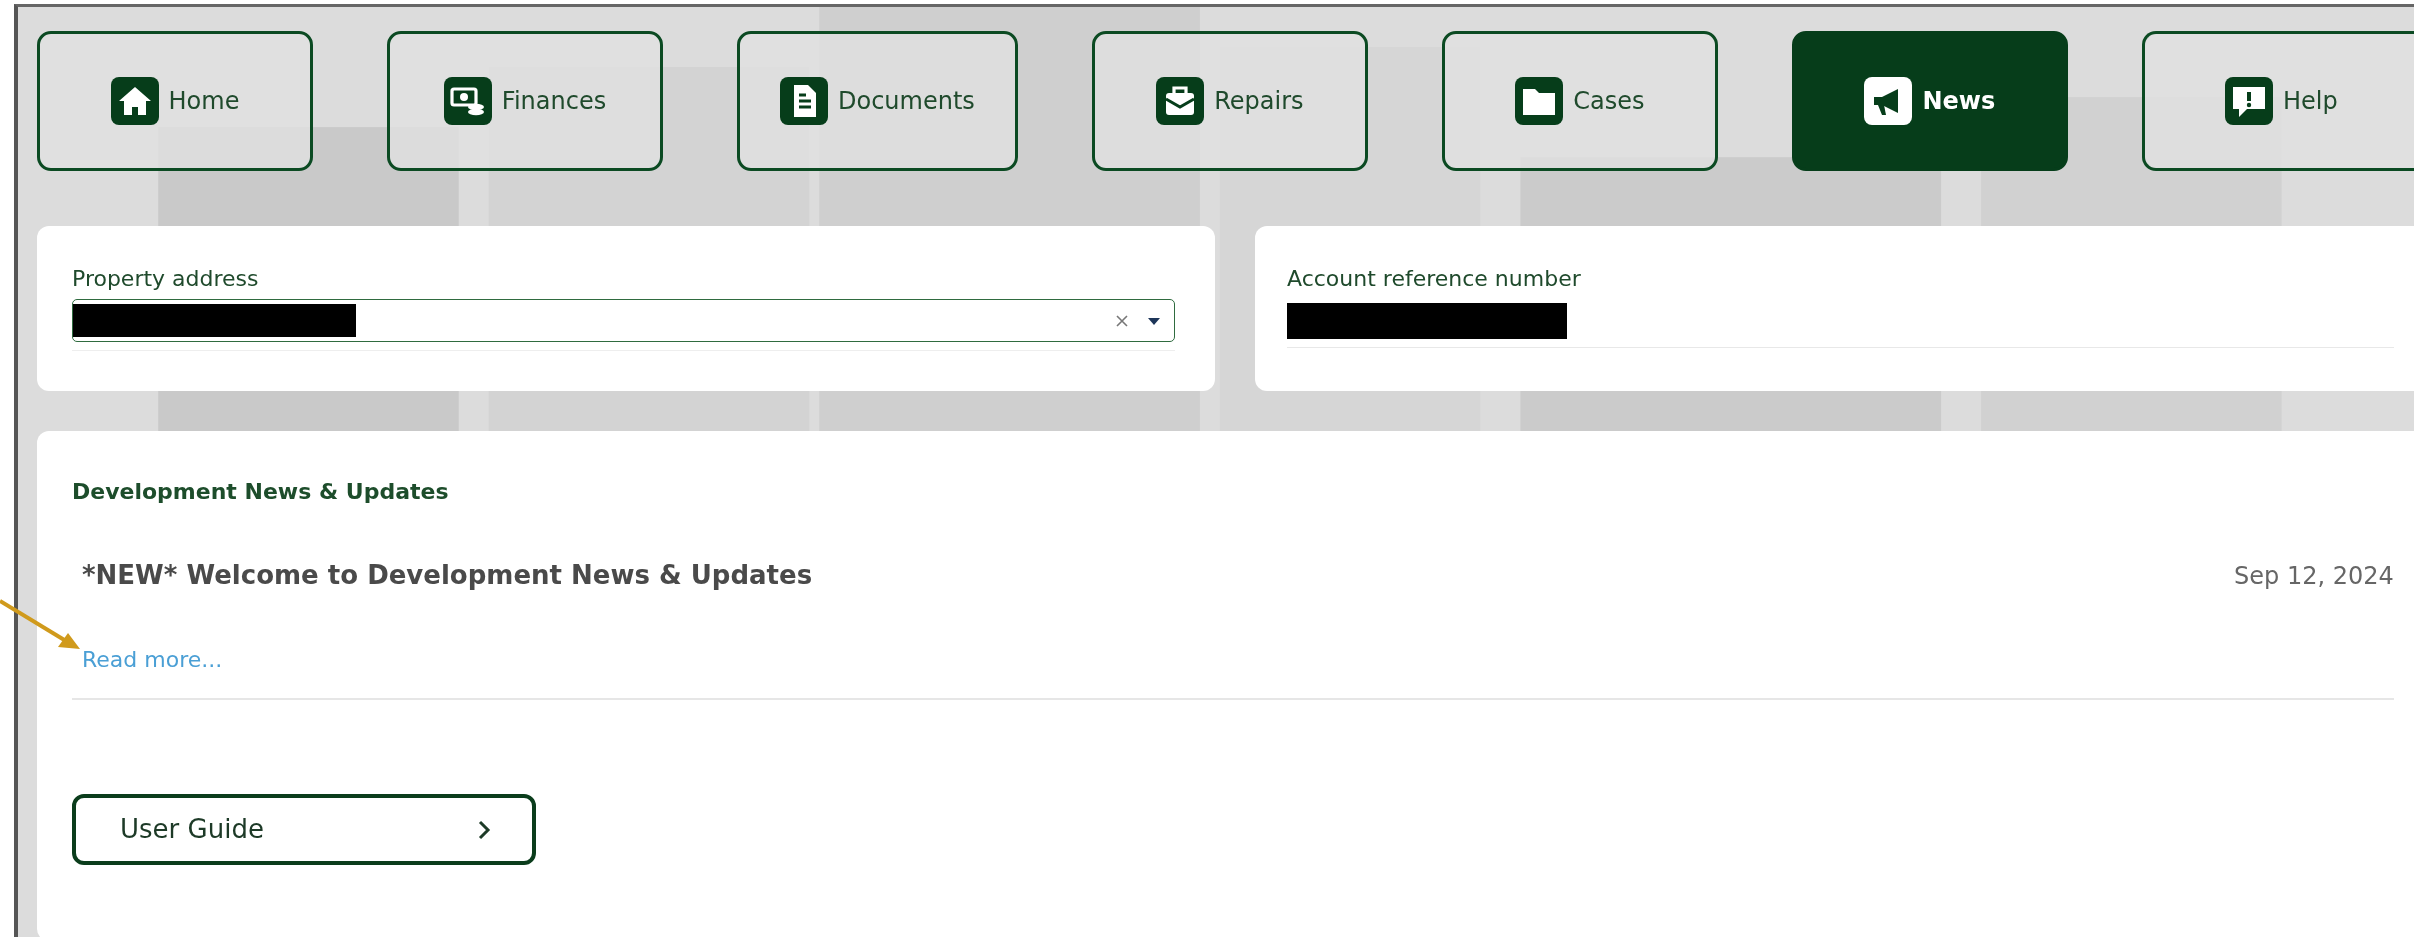 Image resolution: width=2414 pixels, height=937 pixels. I want to click on field-label: Account reference number, so click(1434, 279).